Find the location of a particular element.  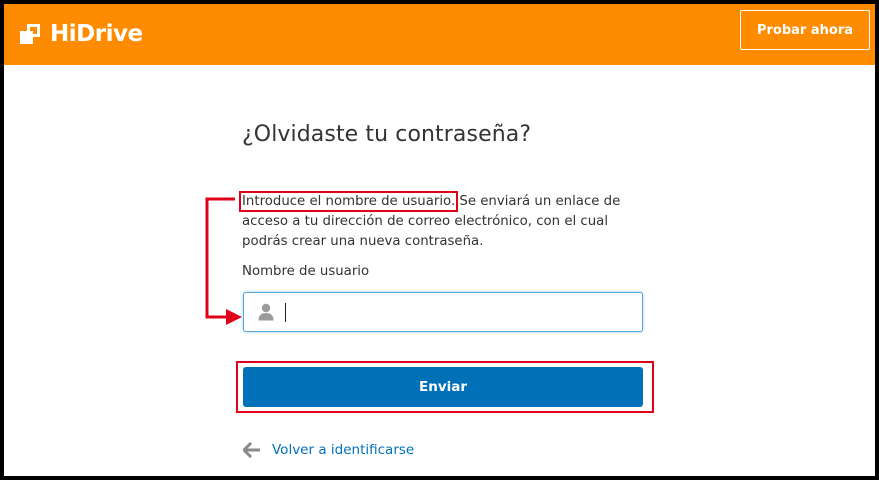

hidrive-logo-icon is located at coordinates (31, 34).